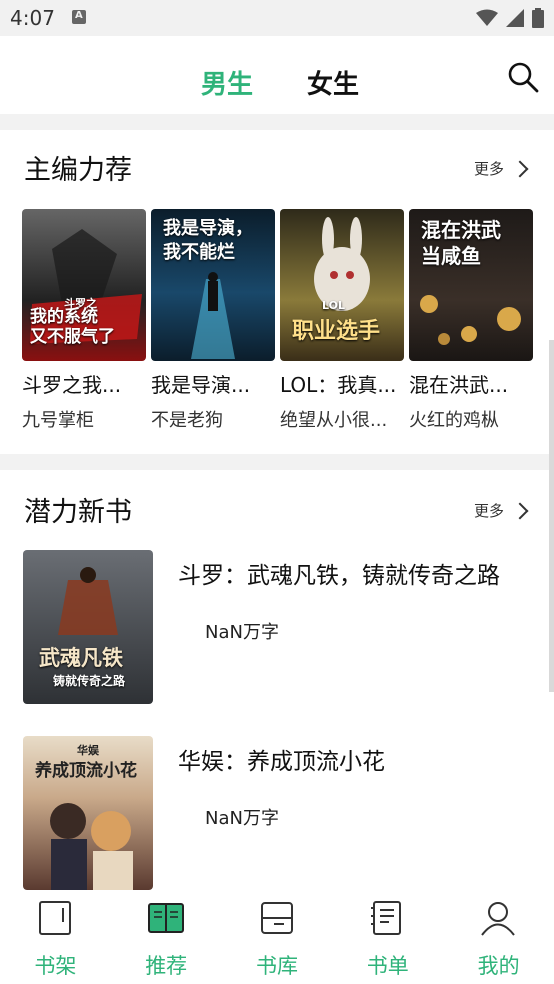 This screenshot has height=984, width=554. Describe the element at coordinates (523, 77) in the screenshot. I see `search-icon` at that location.